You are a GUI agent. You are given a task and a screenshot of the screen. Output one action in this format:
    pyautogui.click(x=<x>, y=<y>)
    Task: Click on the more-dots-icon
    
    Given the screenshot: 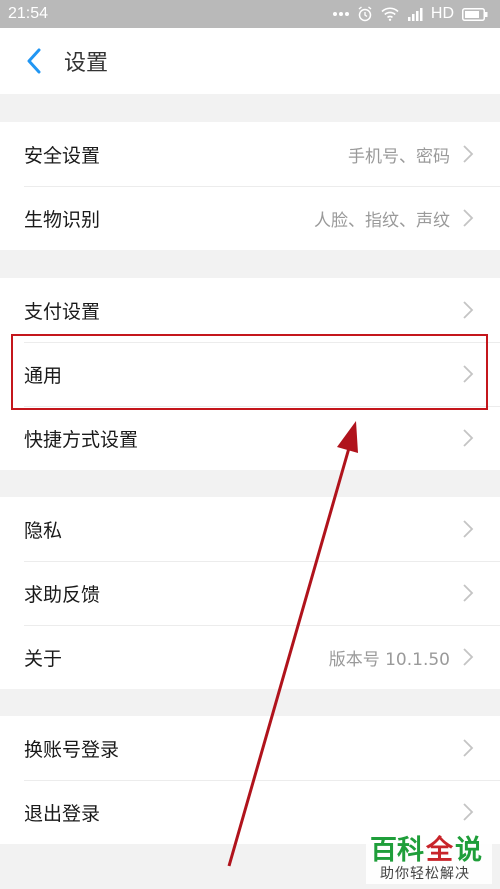 What is the action you would take?
    pyautogui.click(x=340, y=14)
    